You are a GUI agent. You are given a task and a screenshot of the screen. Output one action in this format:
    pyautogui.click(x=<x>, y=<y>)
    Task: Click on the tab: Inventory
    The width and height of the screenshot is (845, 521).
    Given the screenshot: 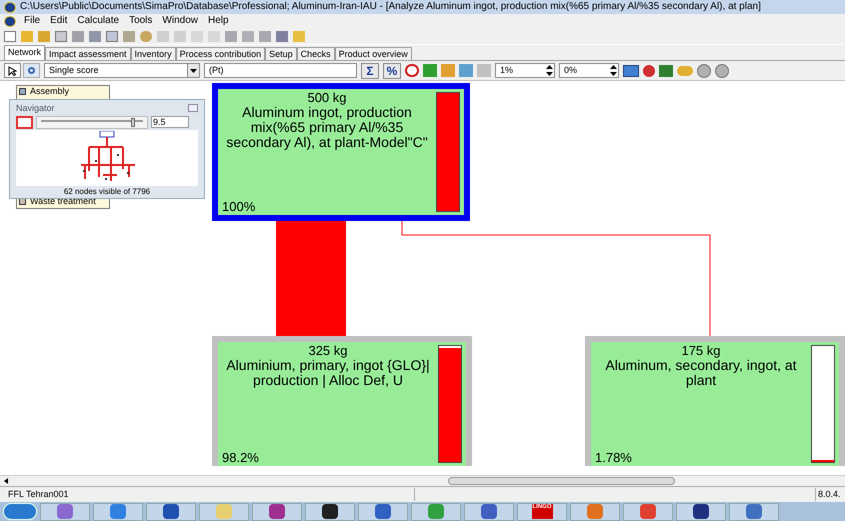 What is the action you would take?
    pyautogui.click(x=153, y=53)
    